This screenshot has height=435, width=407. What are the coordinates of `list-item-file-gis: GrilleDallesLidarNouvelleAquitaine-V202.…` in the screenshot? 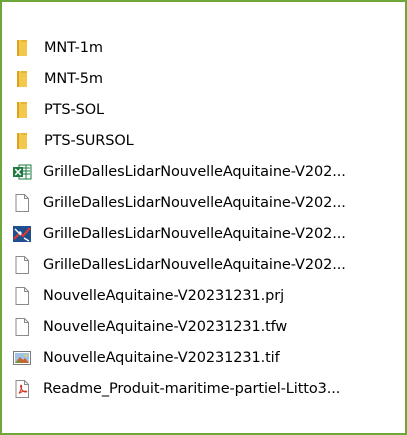 It's located at (204, 233).